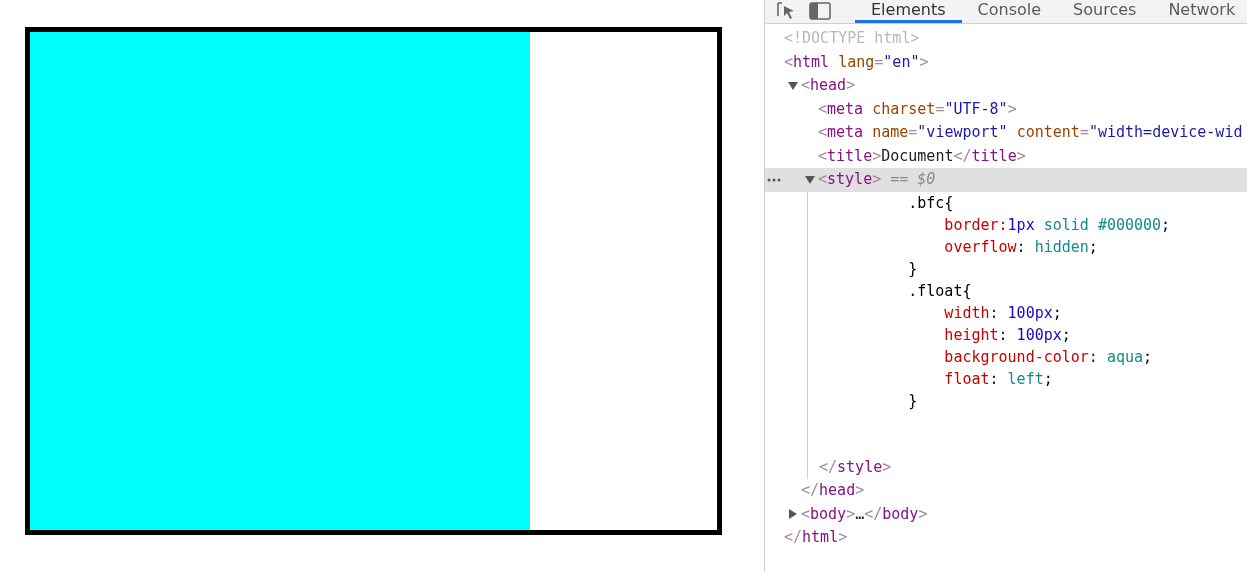 This screenshot has width=1247, height=572. I want to click on dom-node-line: <title>Document</title>, so click(922, 156).